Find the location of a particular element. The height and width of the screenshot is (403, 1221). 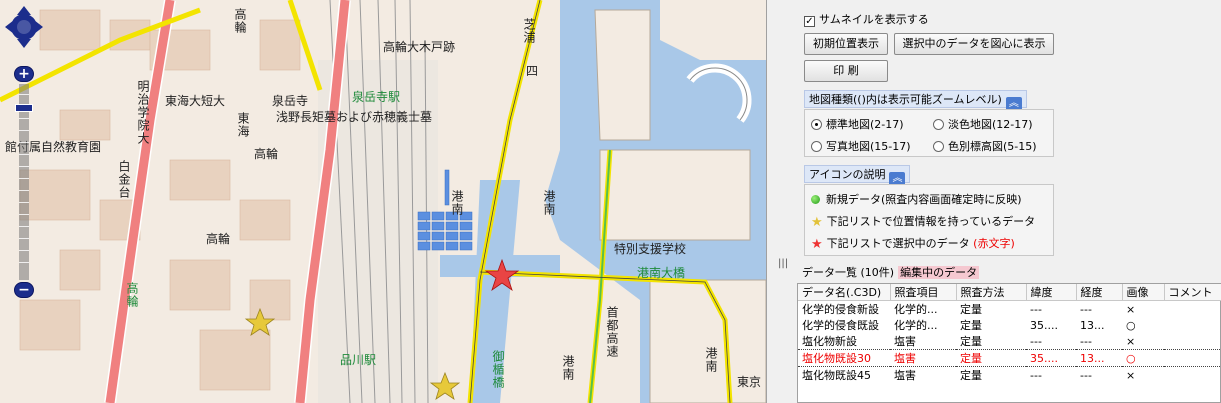

map-place-label: 品川駅 is located at coordinates (358, 360).